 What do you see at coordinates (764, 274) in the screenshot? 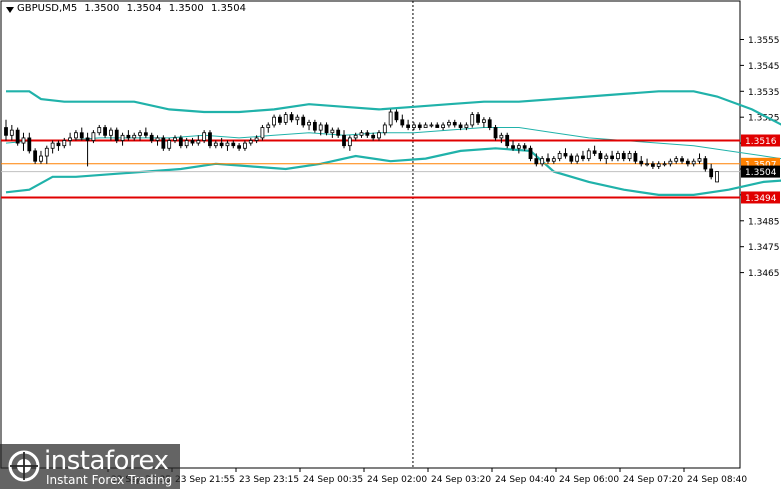
I see `y-tick-label: 1.3465` at bounding box center [764, 274].